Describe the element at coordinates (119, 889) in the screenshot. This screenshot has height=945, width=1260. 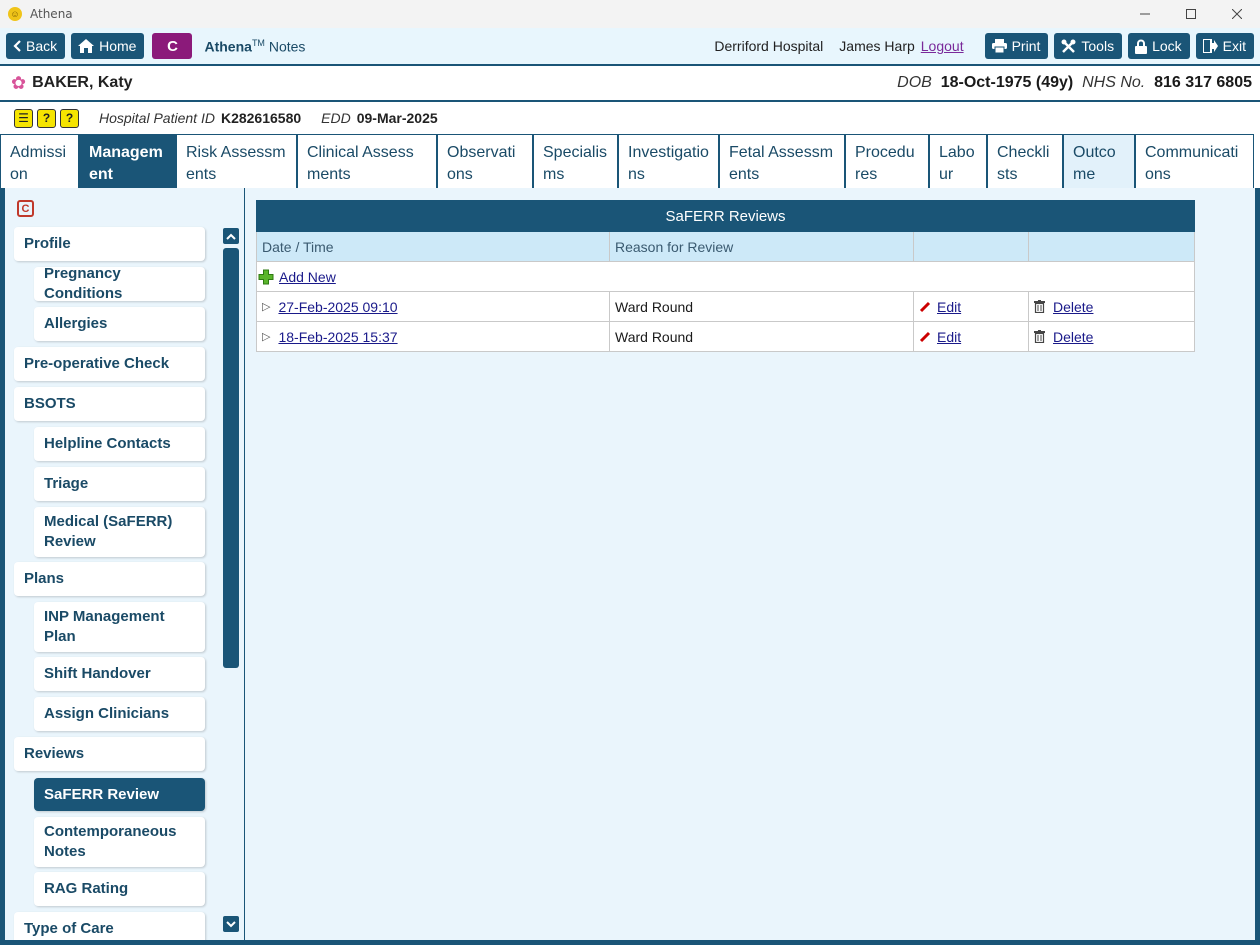
I see `sidebar-item-rag-rating: RAG Rating` at that location.